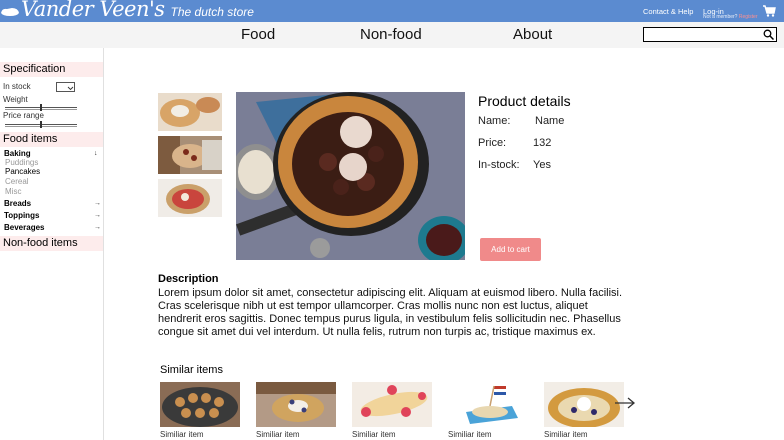 This screenshot has height=440, width=784. What do you see at coordinates (524, 101) in the screenshot?
I see `product-details-title: Product details` at bounding box center [524, 101].